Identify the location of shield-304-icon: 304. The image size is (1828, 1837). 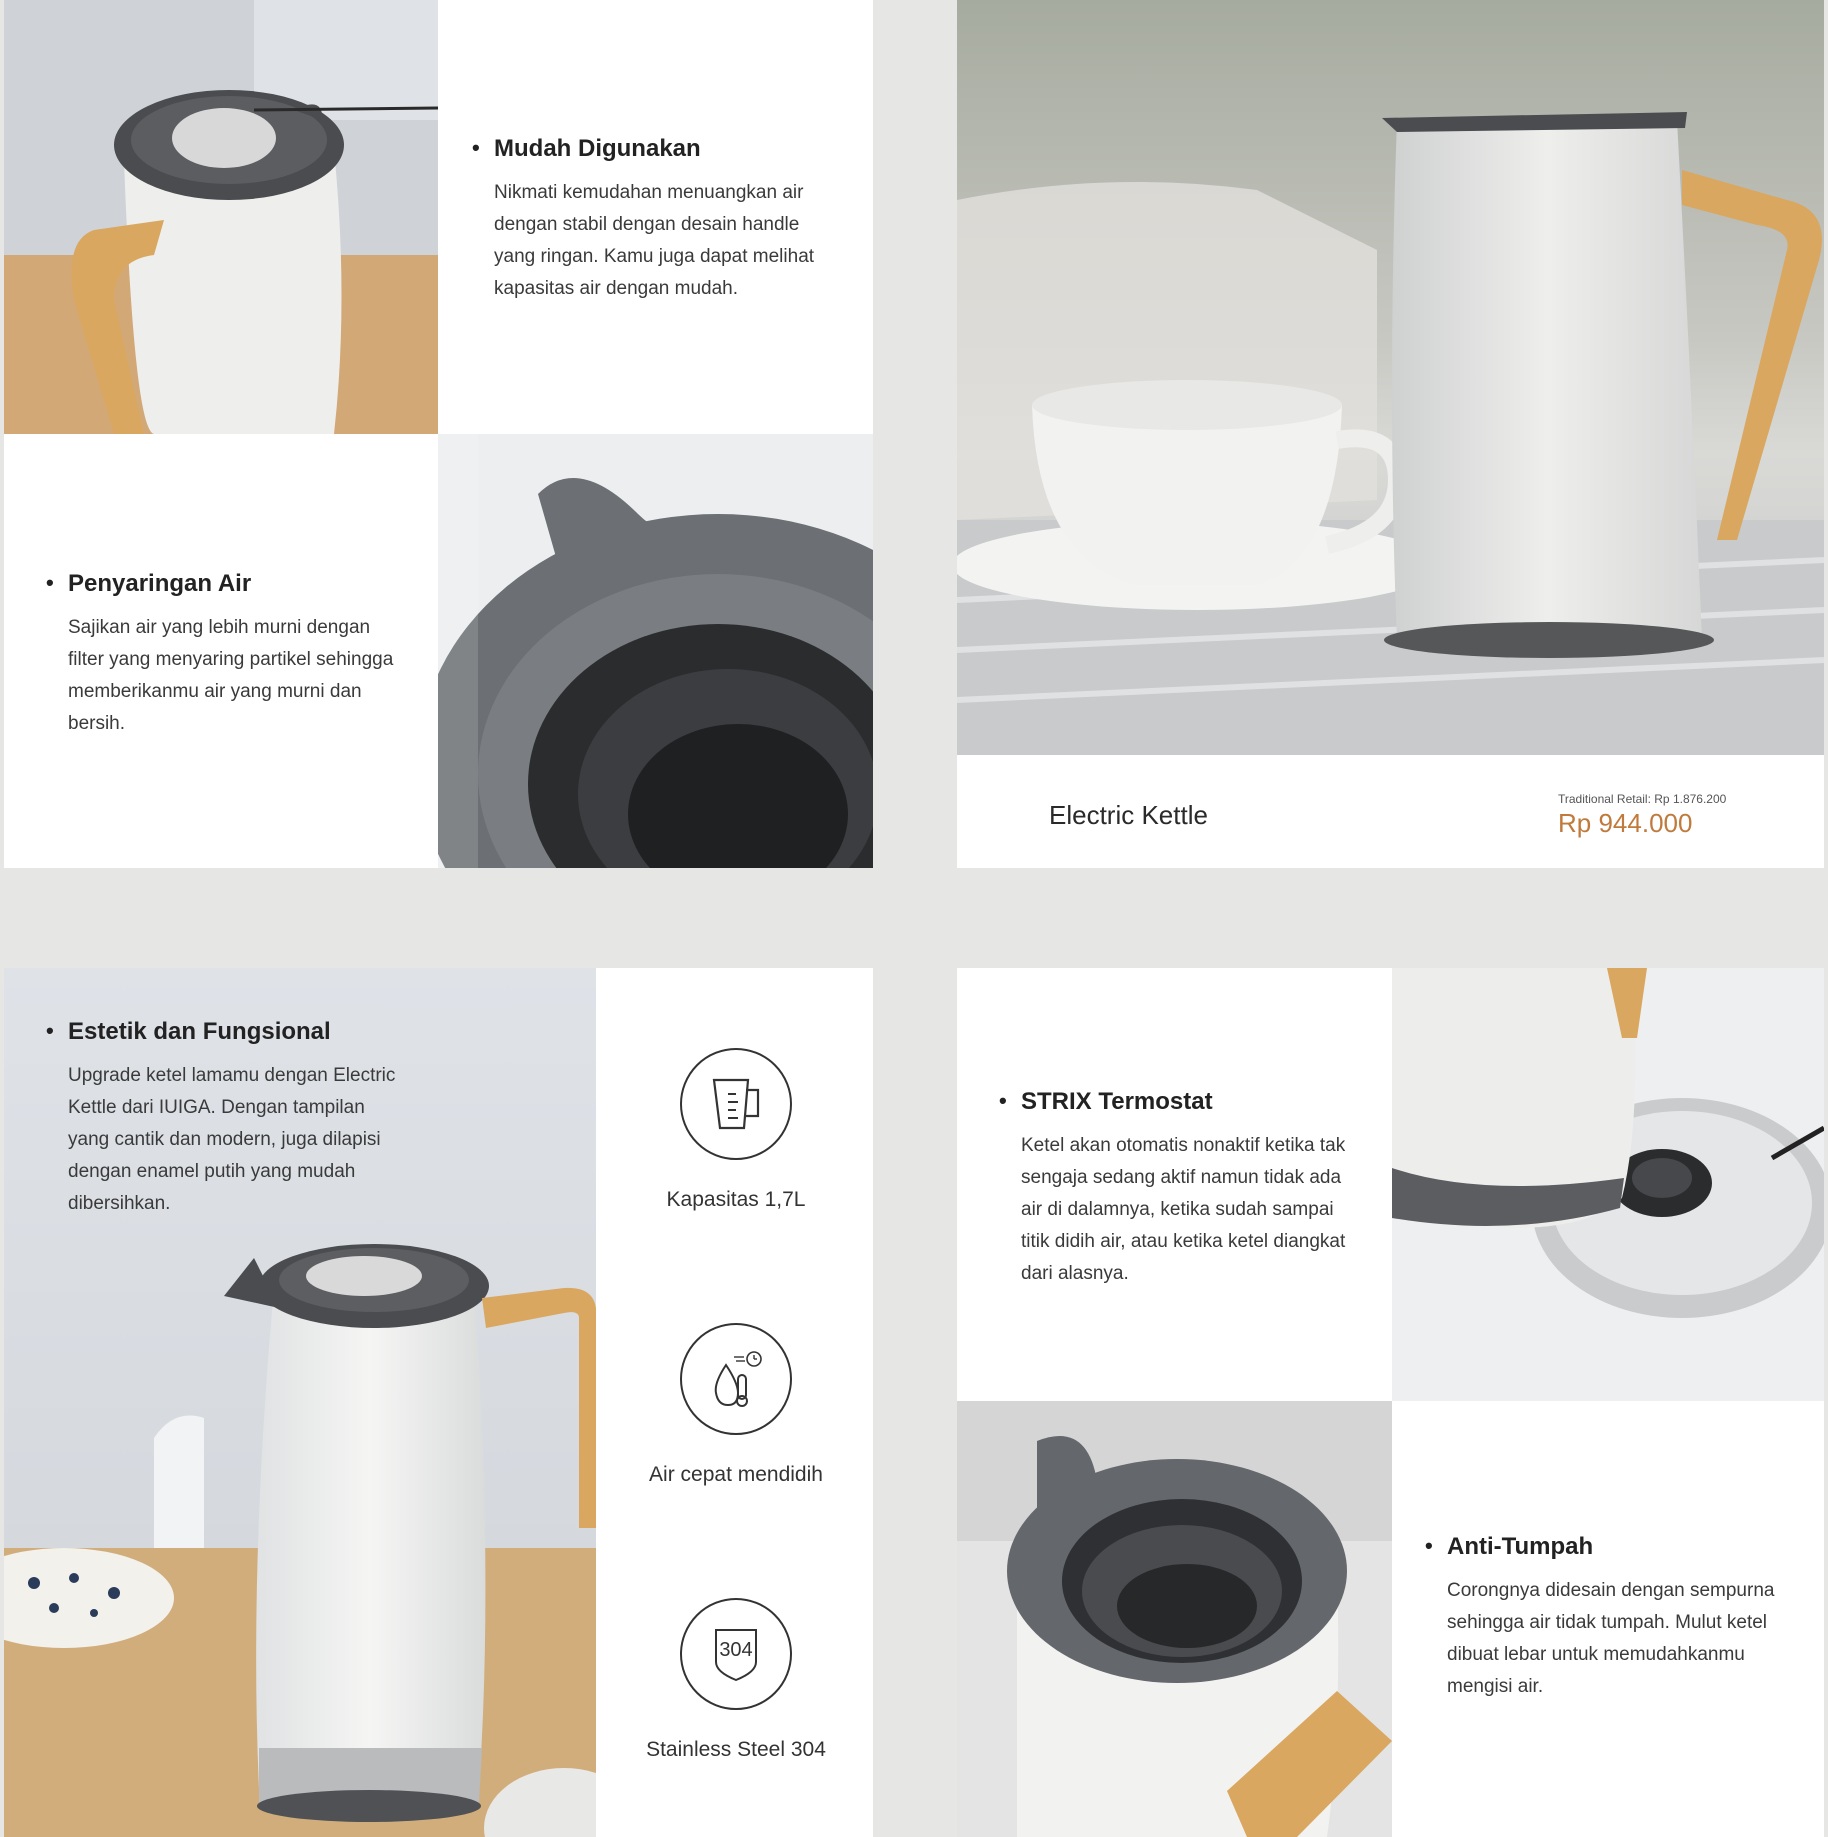
(736, 1654).